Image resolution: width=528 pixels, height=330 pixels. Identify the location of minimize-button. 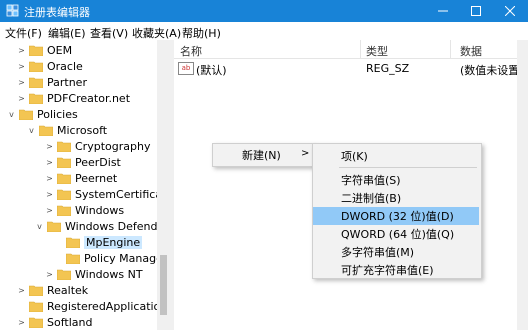
(443, 11).